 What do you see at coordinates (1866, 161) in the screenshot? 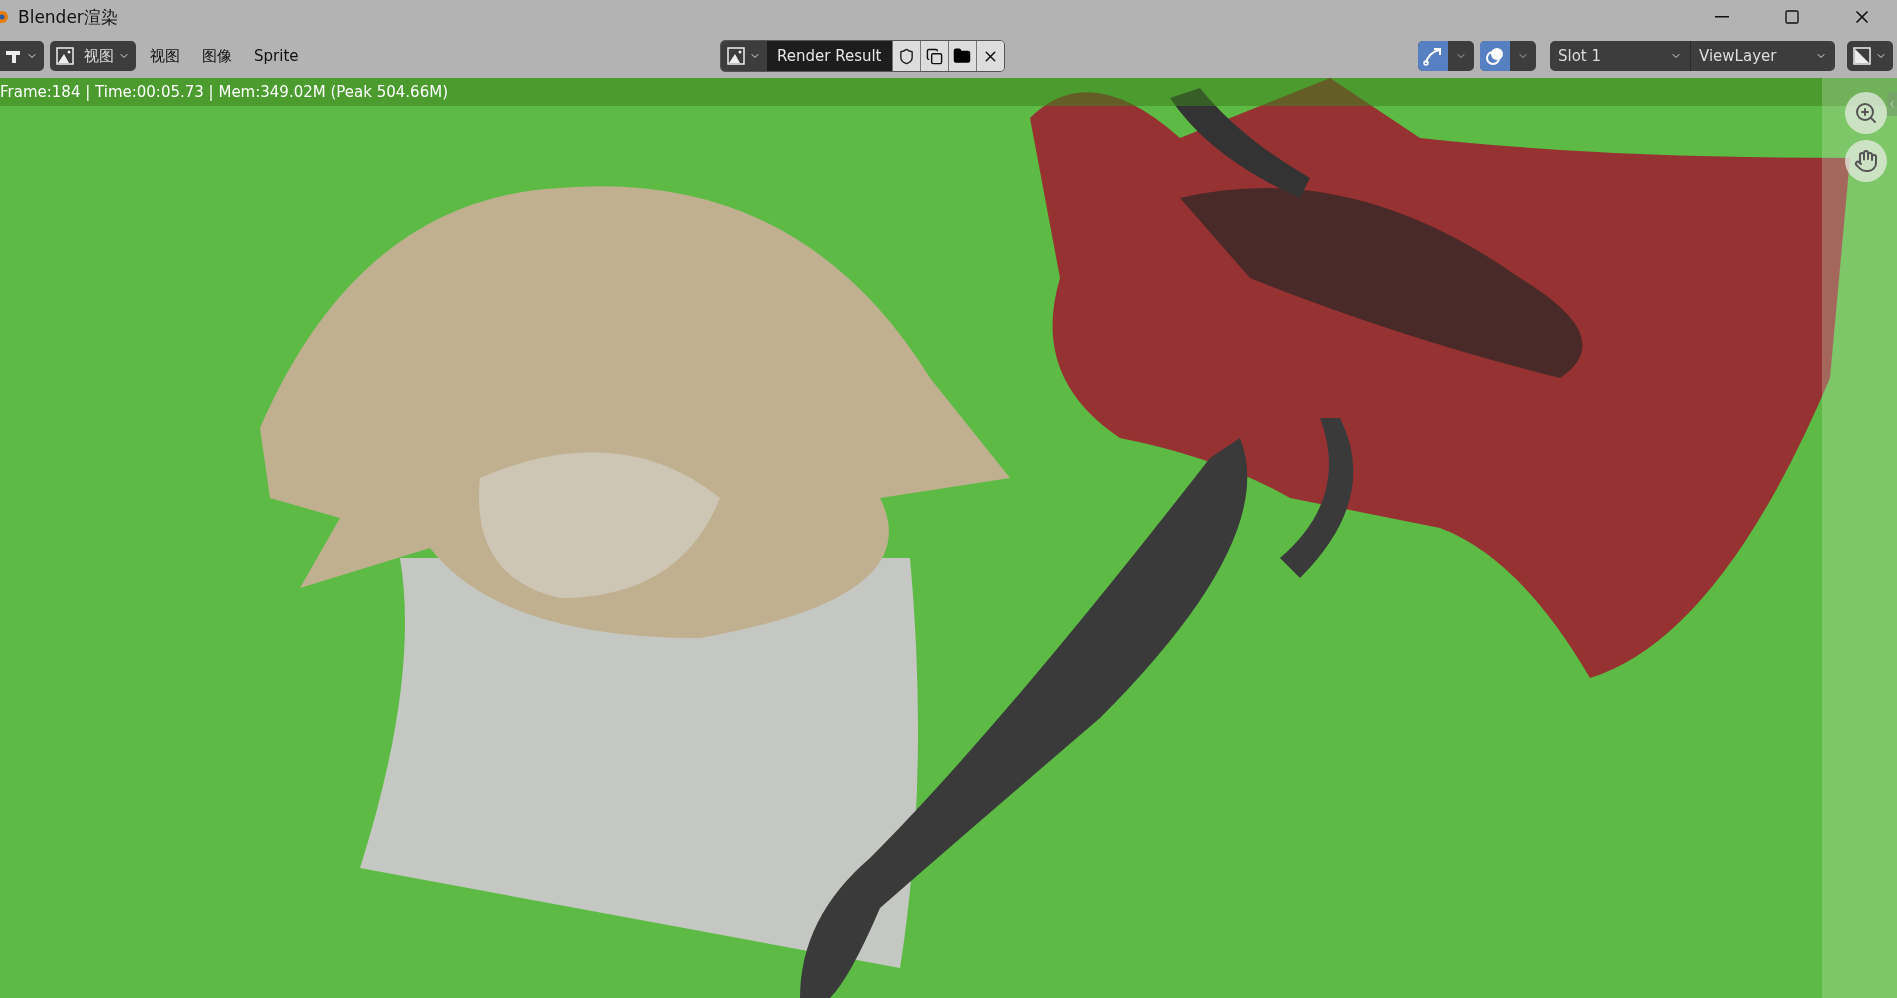
I see `hand-icon` at bounding box center [1866, 161].